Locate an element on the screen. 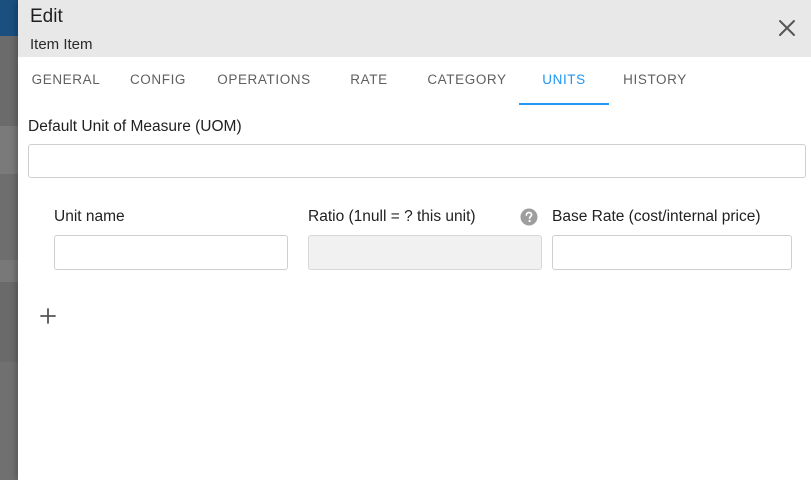 This screenshot has height=480, width=811. tab-rate: RATE is located at coordinates (369, 80).